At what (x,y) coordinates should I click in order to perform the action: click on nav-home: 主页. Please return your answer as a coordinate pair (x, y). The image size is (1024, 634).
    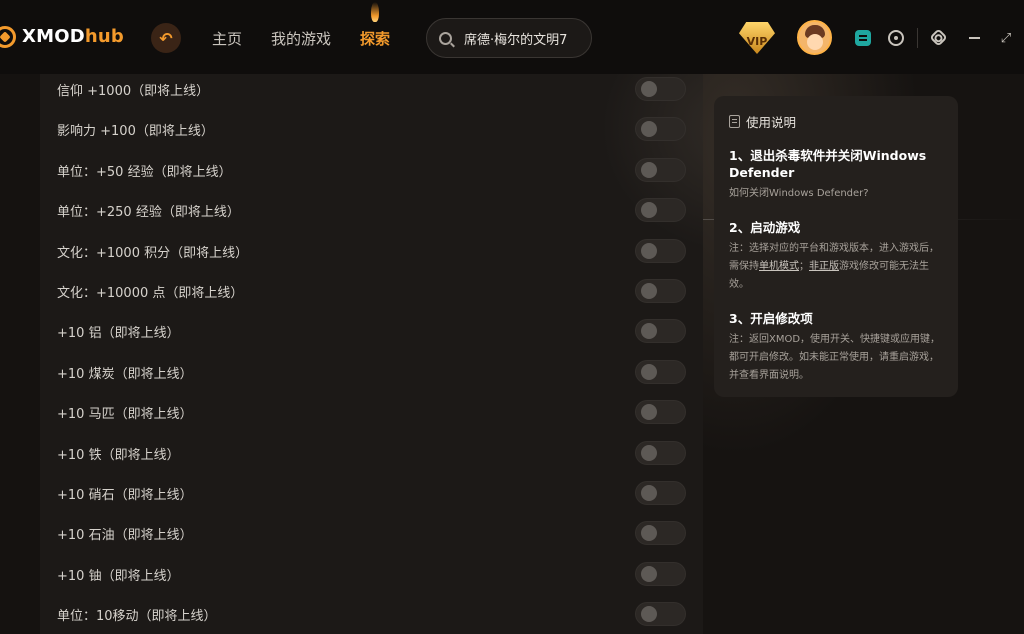
    Looking at the image, I should click on (227, 38).